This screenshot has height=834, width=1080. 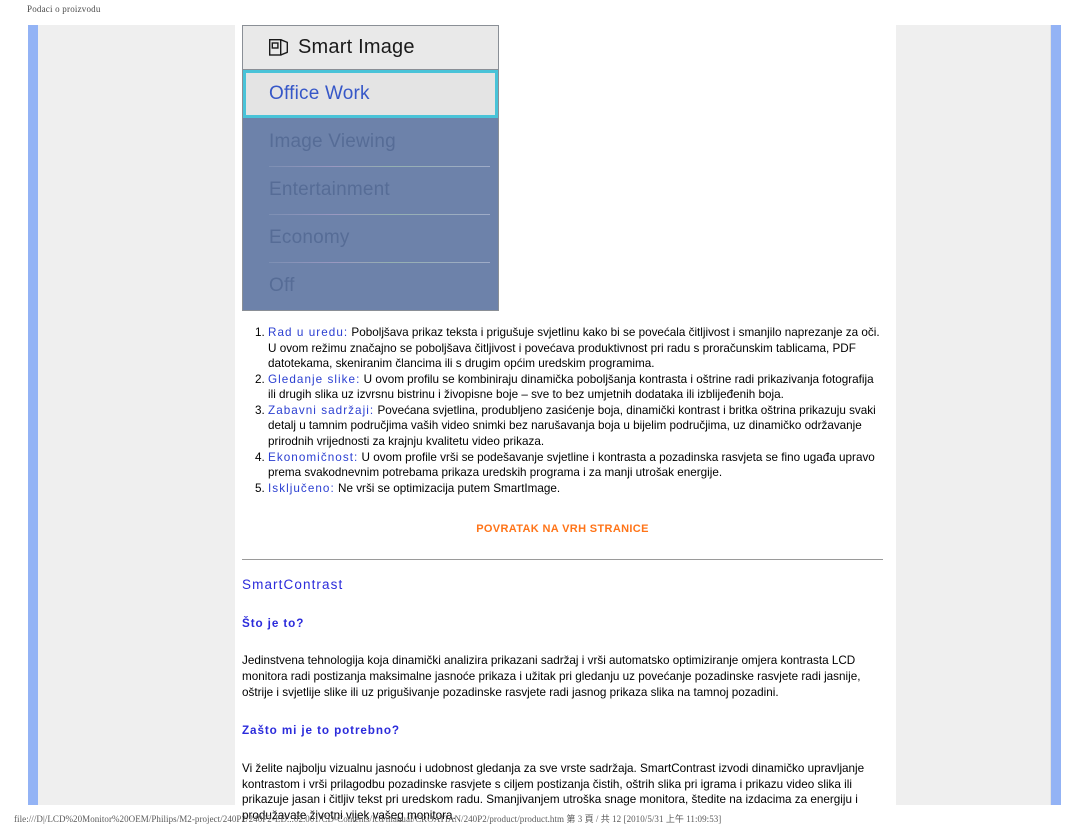 I want to click on mode-name: Ekonomičnost:, so click(x=313, y=457).